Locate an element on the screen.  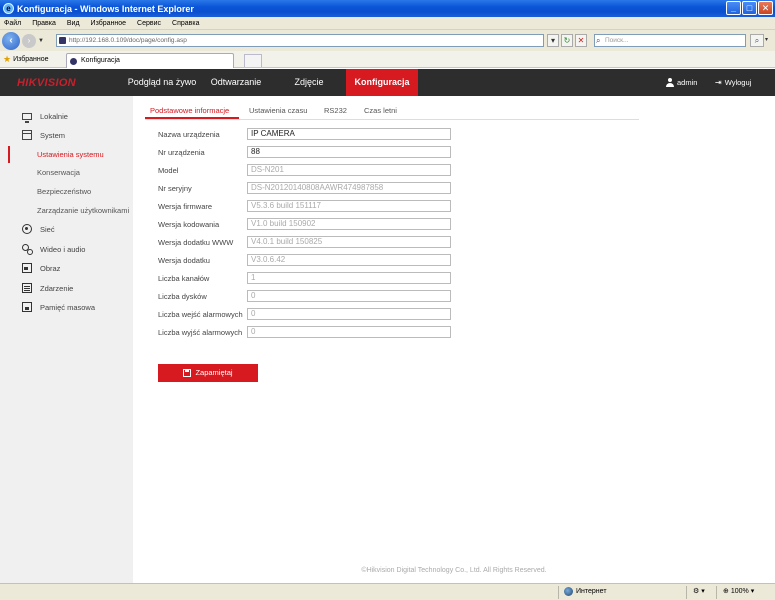
url-text: http://192.168.0.109/doc/page/config.asp is located at coordinates (128, 40).